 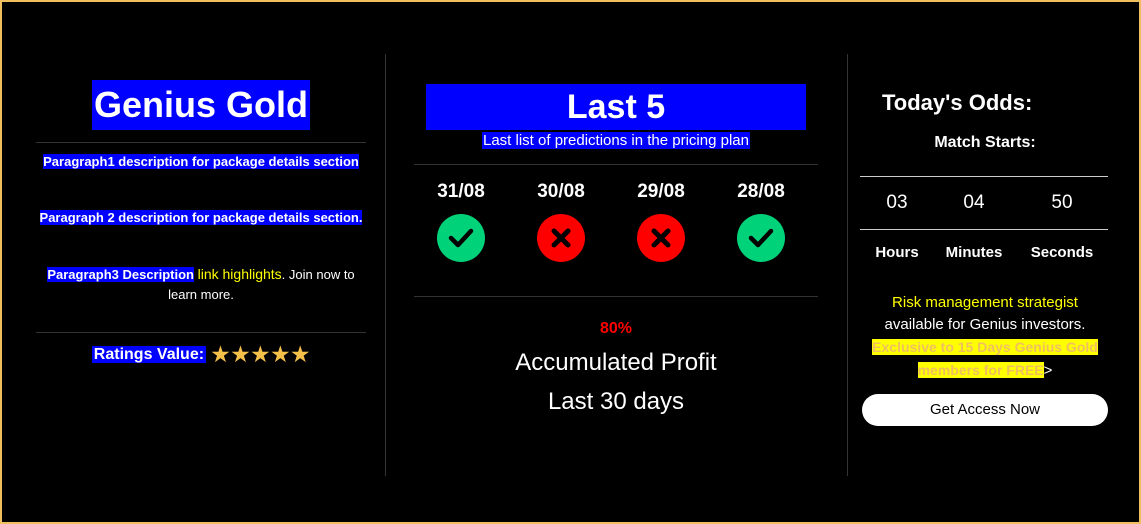 What do you see at coordinates (985, 142) in the screenshot?
I see `match-starts-label: Match Starts:` at bounding box center [985, 142].